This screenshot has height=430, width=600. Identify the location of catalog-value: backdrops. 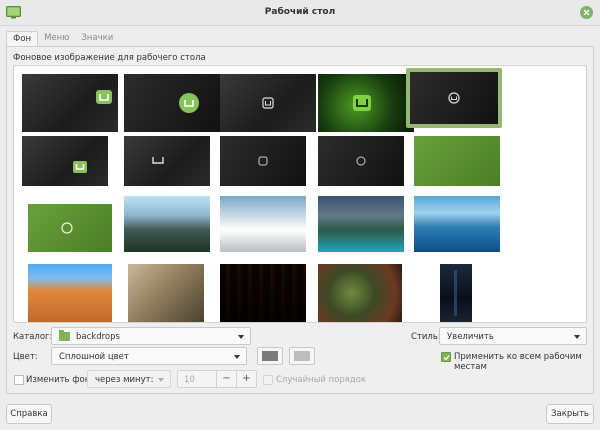
(98, 337).